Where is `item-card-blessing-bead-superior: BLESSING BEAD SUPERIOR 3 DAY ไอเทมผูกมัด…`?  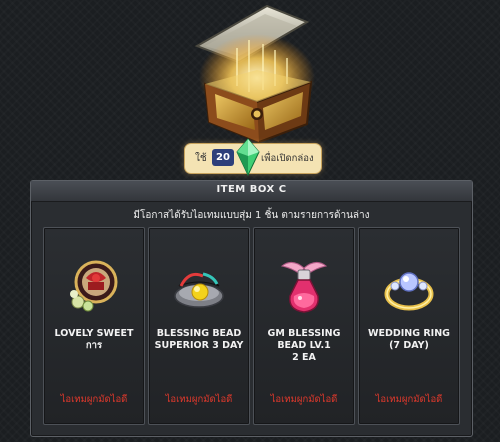
item-card-blessing-bead-superior: BLESSING BEAD SUPERIOR 3 DAY ไอเทมผูกมัด… is located at coordinates (199, 326).